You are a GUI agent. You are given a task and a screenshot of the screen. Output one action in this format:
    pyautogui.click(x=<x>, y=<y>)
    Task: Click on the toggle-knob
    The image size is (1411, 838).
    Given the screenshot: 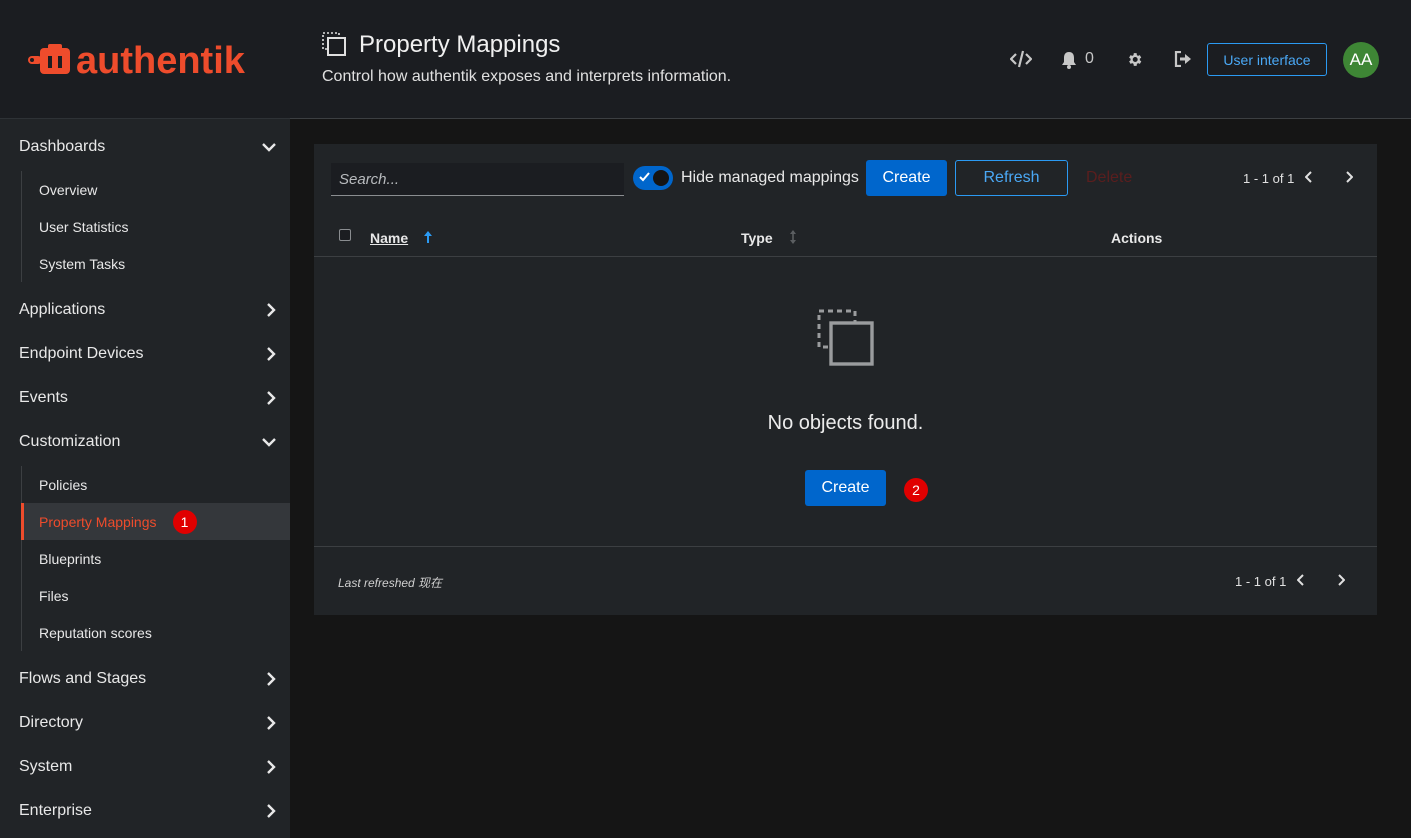 What is the action you would take?
    pyautogui.click(x=661, y=178)
    